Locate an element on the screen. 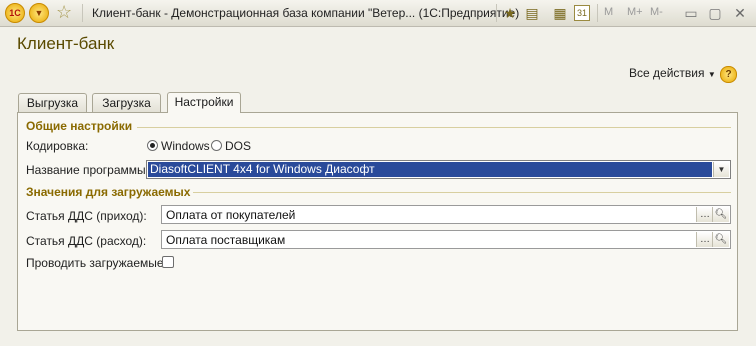 The width and height of the screenshot is (756, 346). program-name-select: DiasoftCLIENT 4x4 for Windows Диасофт ▼ is located at coordinates (438, 169).